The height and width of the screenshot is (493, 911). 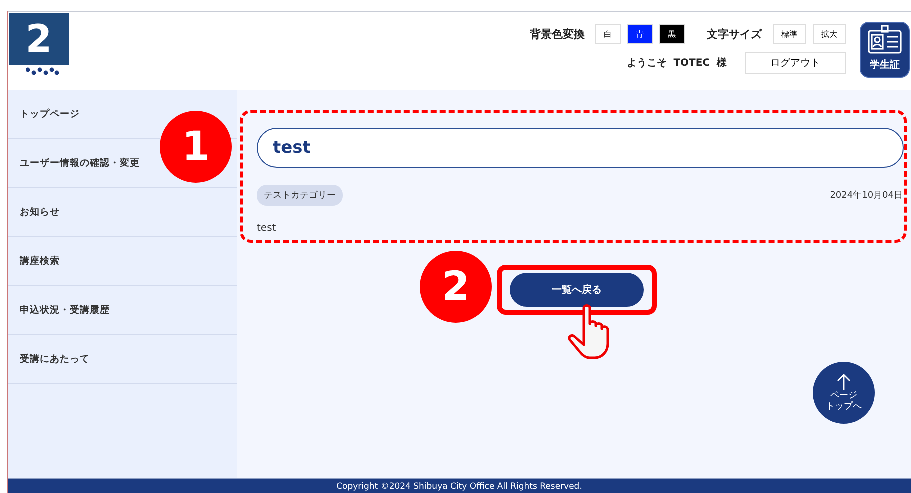 I want to click on font-size-button: 標準, so click(x=789, y=34).